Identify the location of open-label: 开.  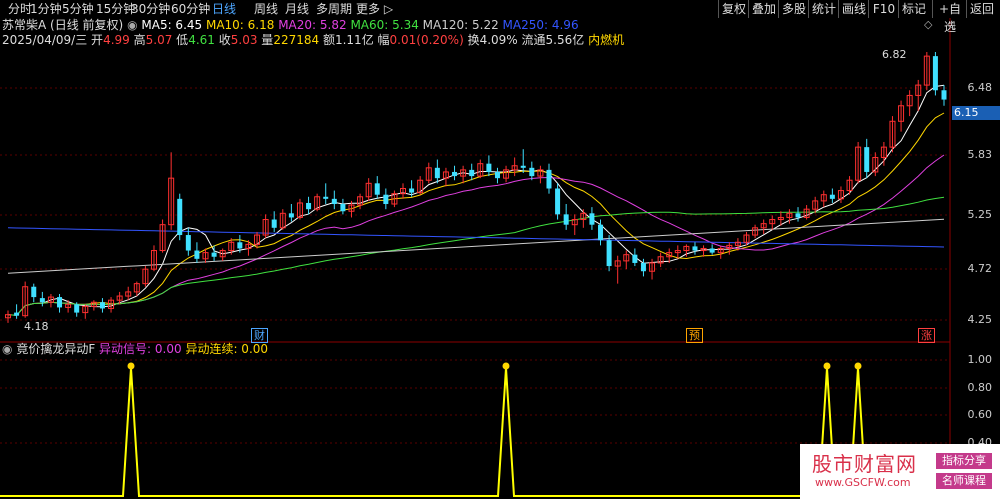
(97, 40).